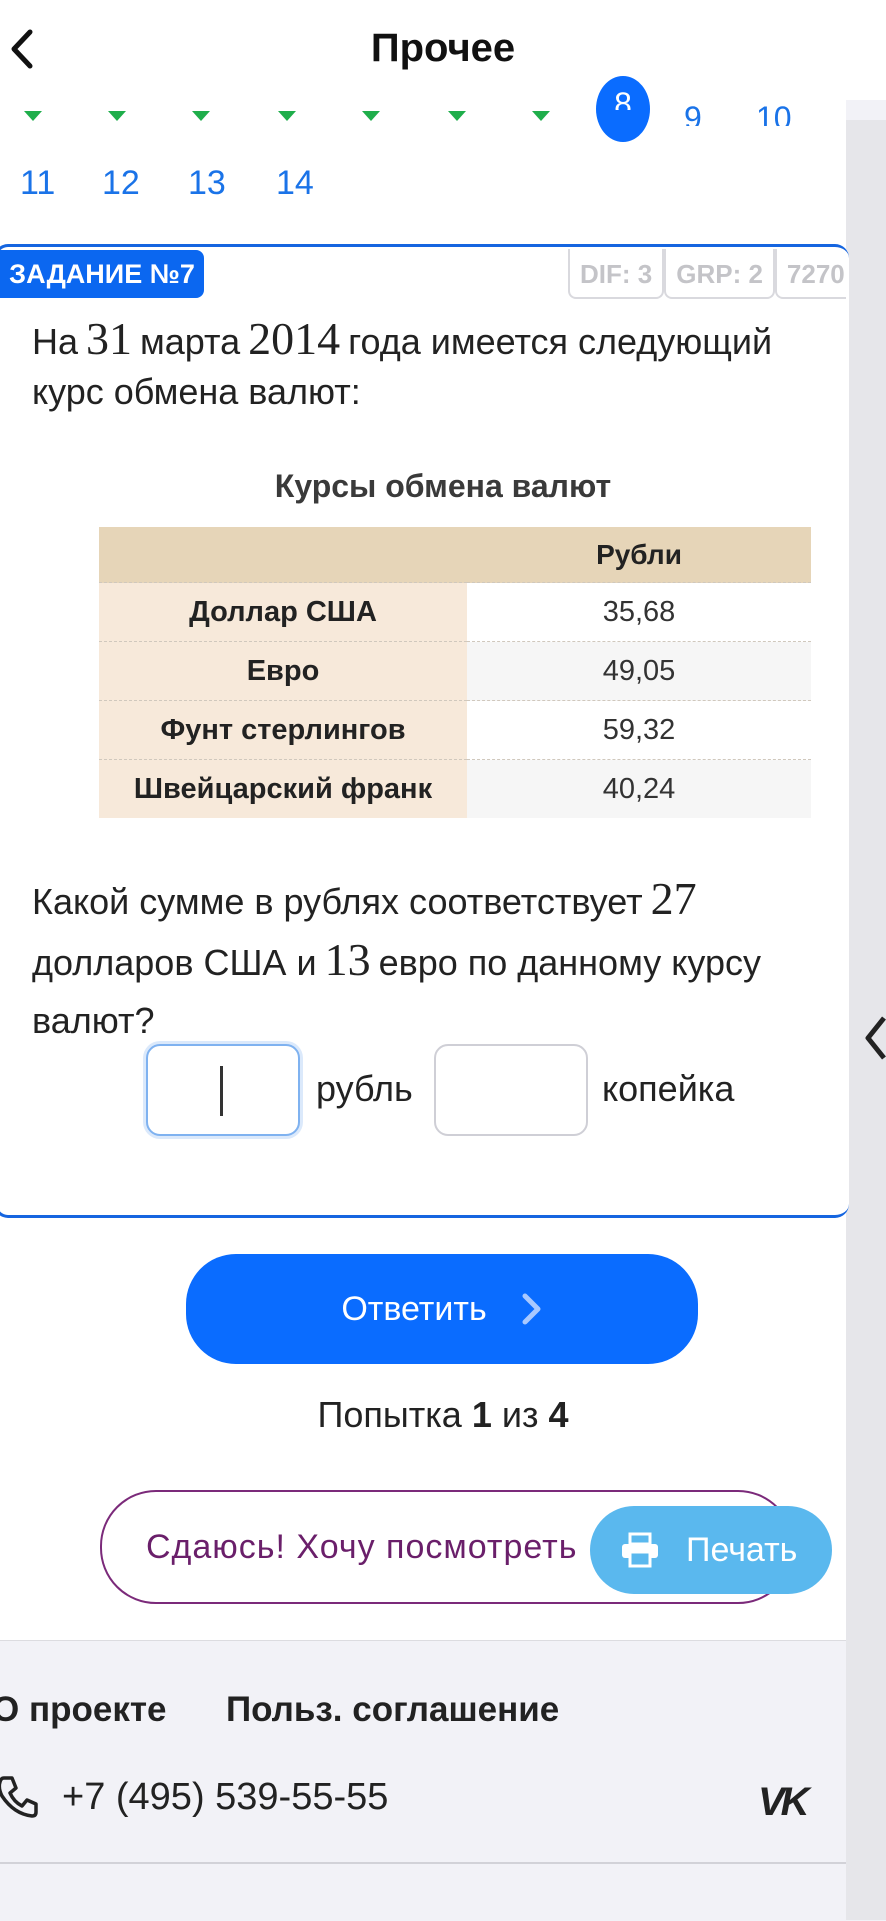 The width and height of the screenshot is (886, 1921). I want to click on task-number: 13, so click(207, 183).